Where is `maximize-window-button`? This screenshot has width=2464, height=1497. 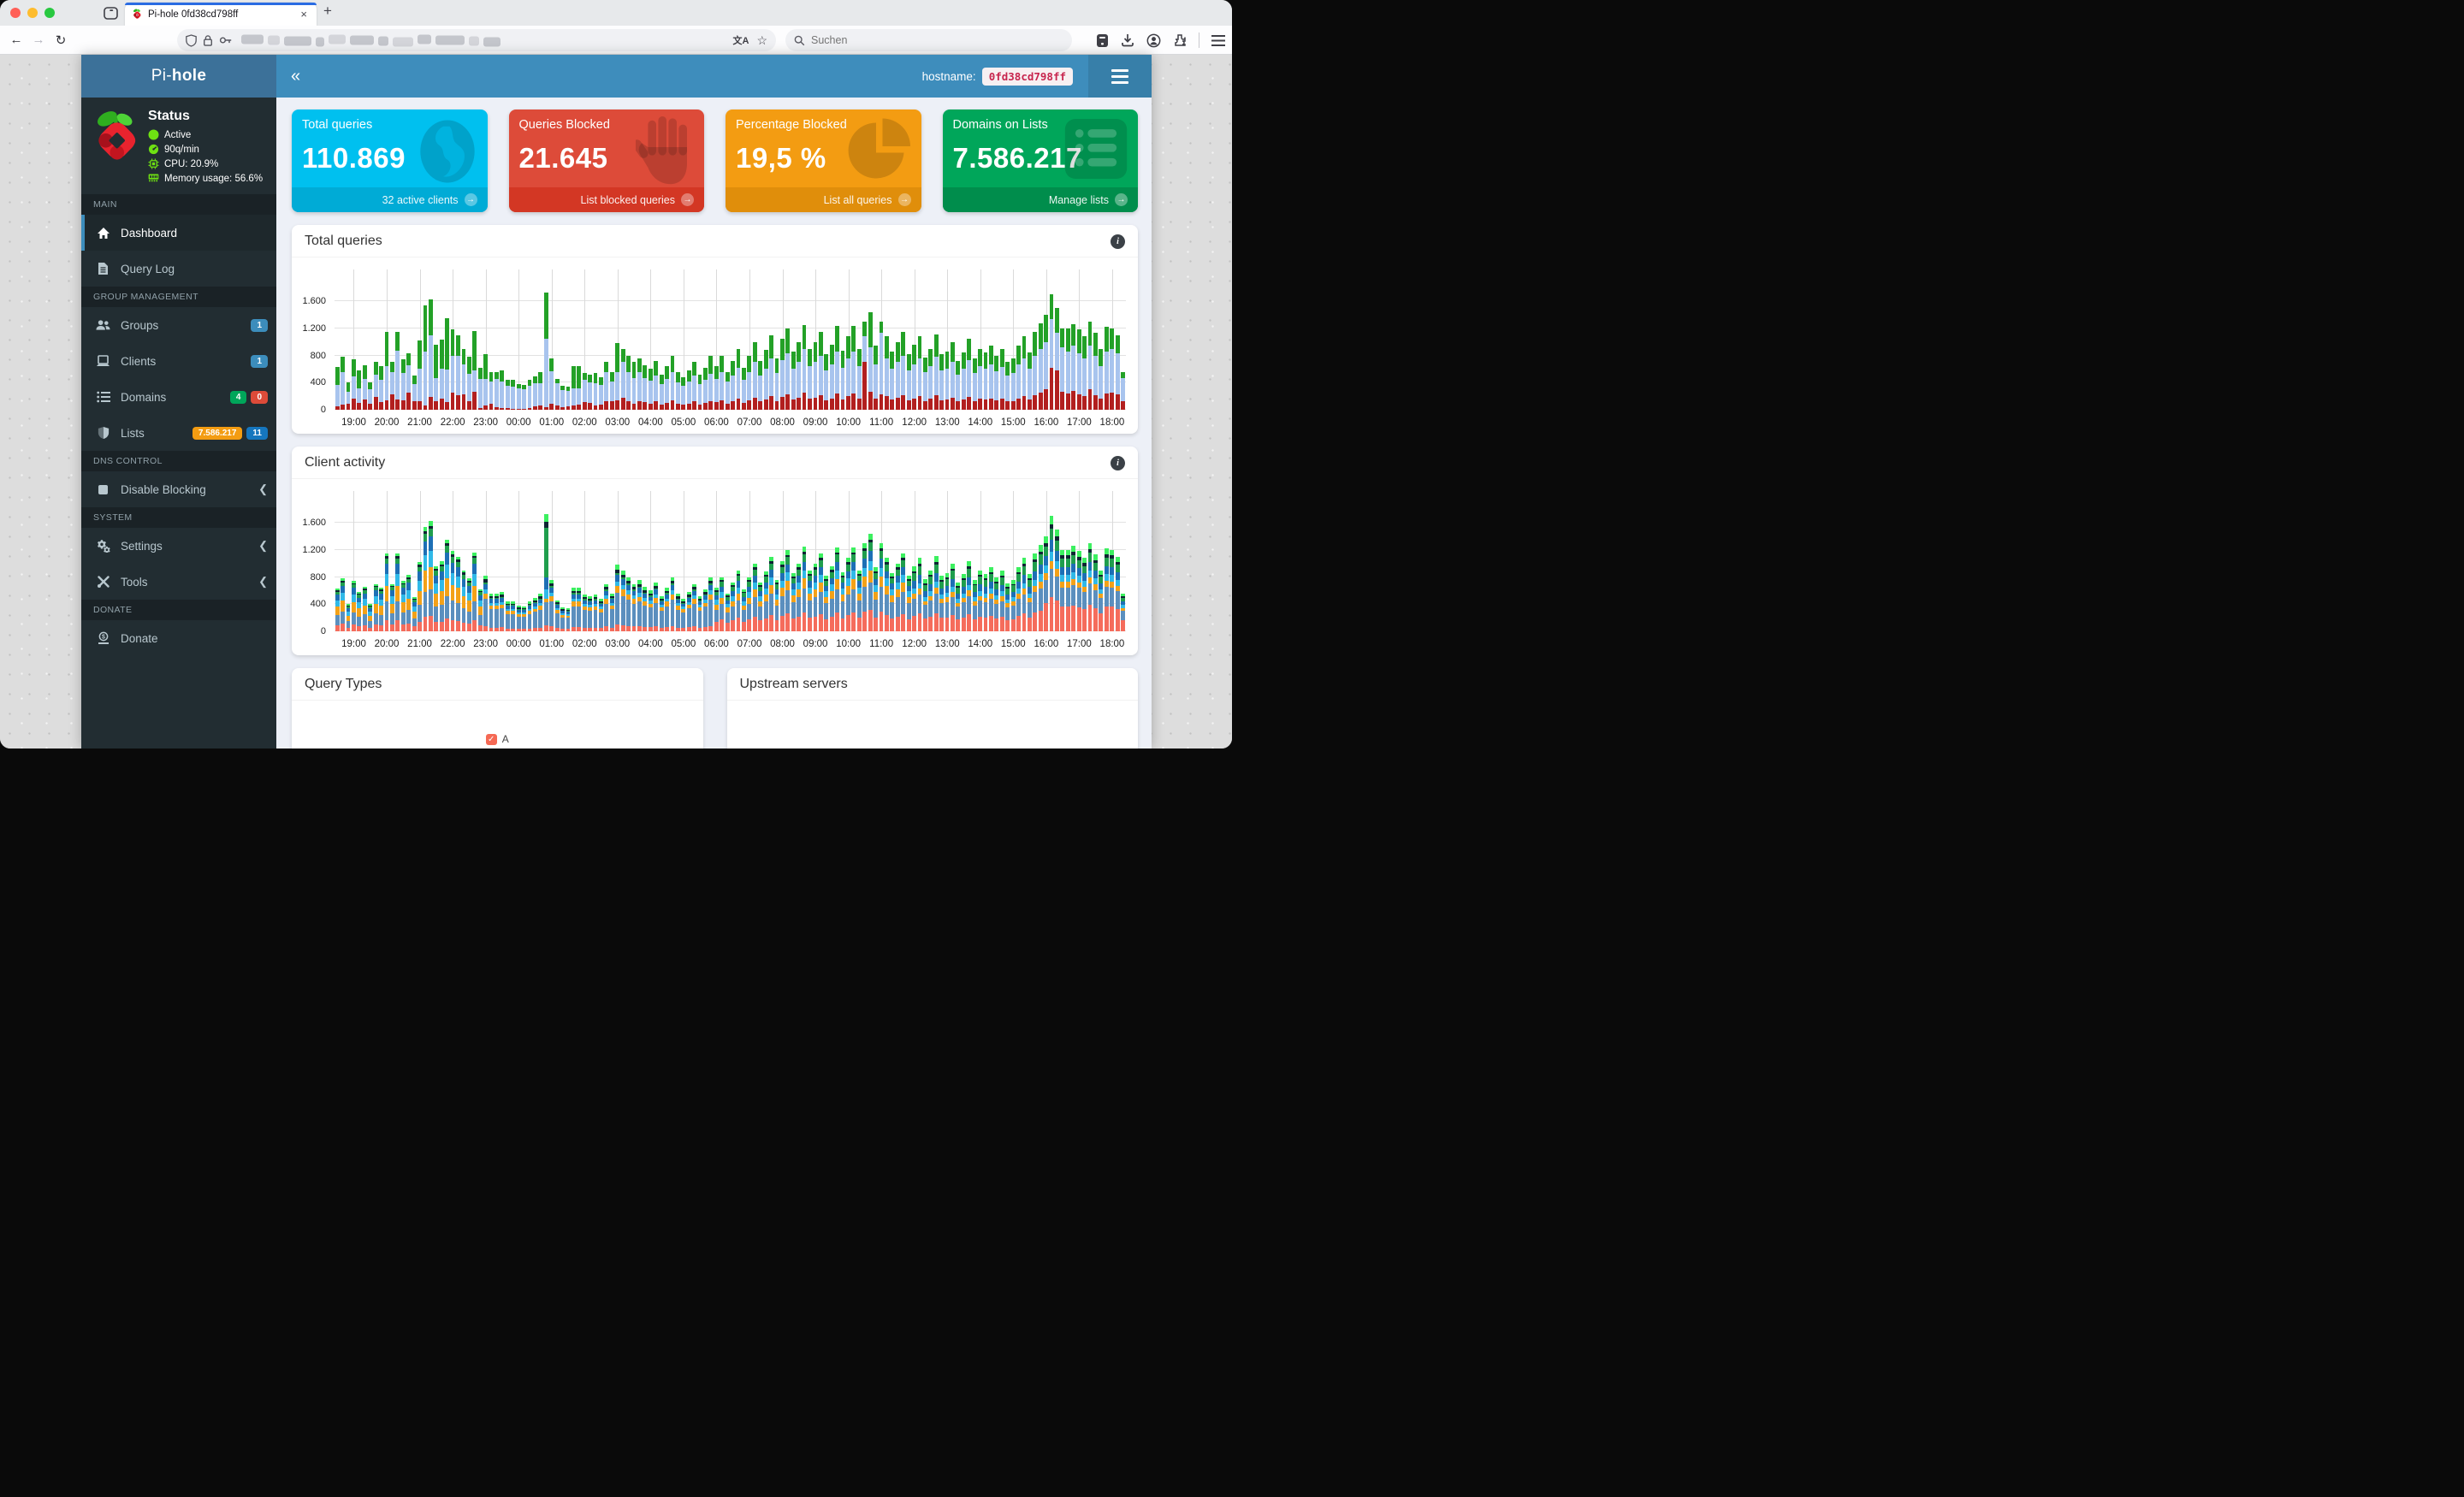
maximize-window-button is located at coordinates (49, 13).